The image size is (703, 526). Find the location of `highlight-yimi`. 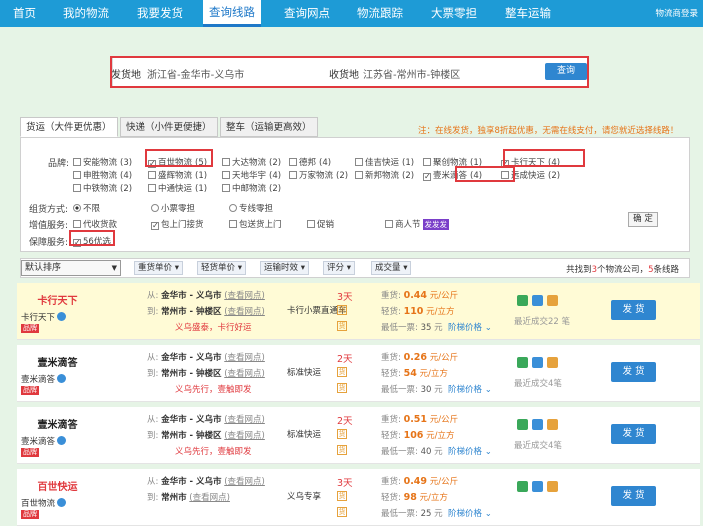

highlight-yimi is located at coordinates (485, 174).